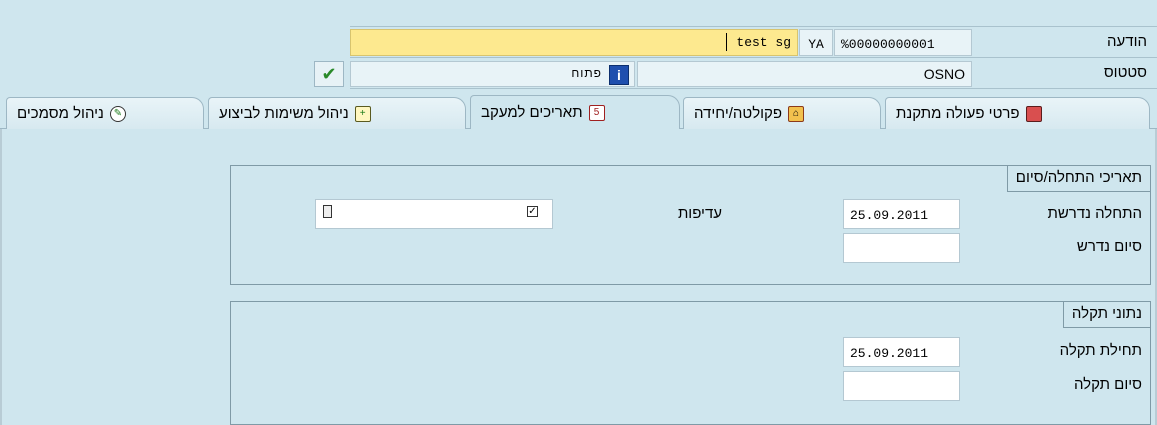 This screenshot has width=1157, height=425. I want to click on tab-tracking-dates: 5 תאריכים למעקב, so click(575, 112).